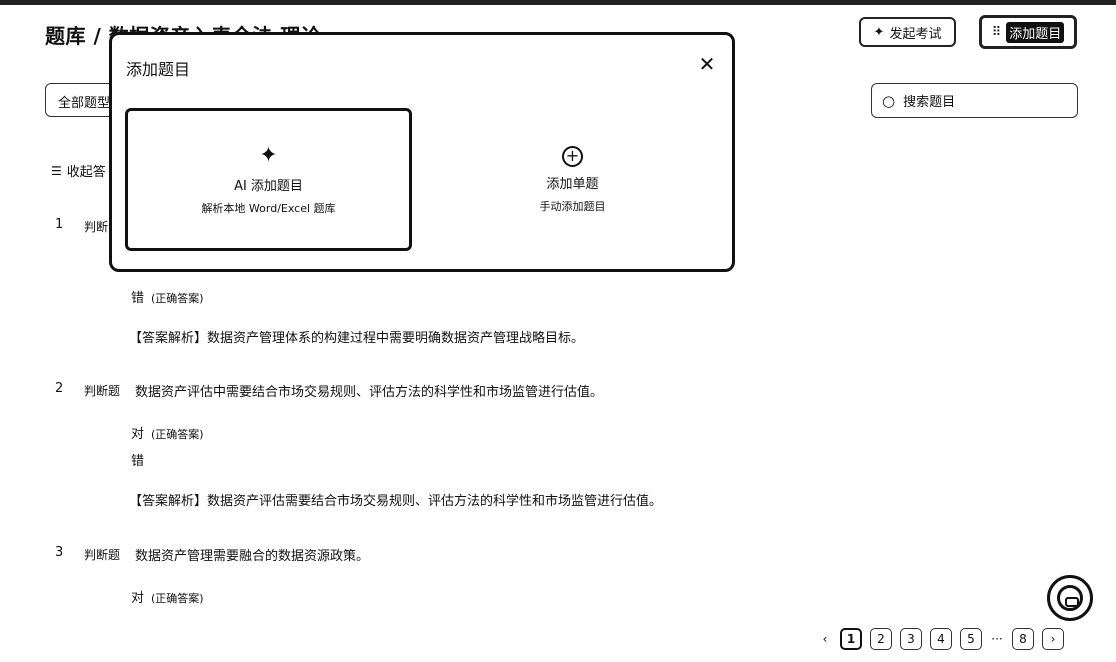  What do you see at coordinates (572, 184) in the screenshot?
I see `card-title: 添加单题` at bounding box center [572, 184].